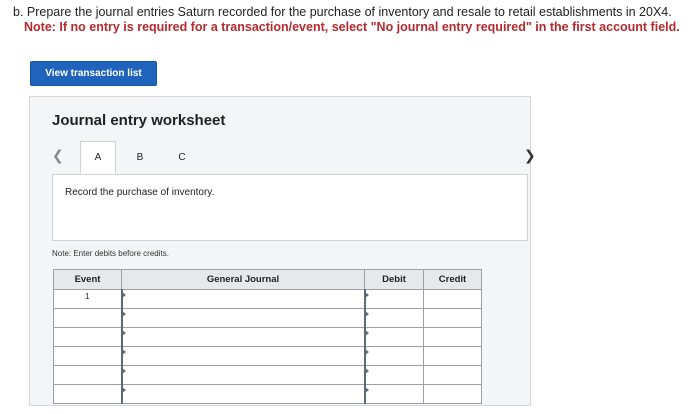 The image size is (700, 414). What do you see at coordinates (93, 73) in the screenshot?
I see `view-transaction-list-button: View transaction list` at bounding box center [93, 73].